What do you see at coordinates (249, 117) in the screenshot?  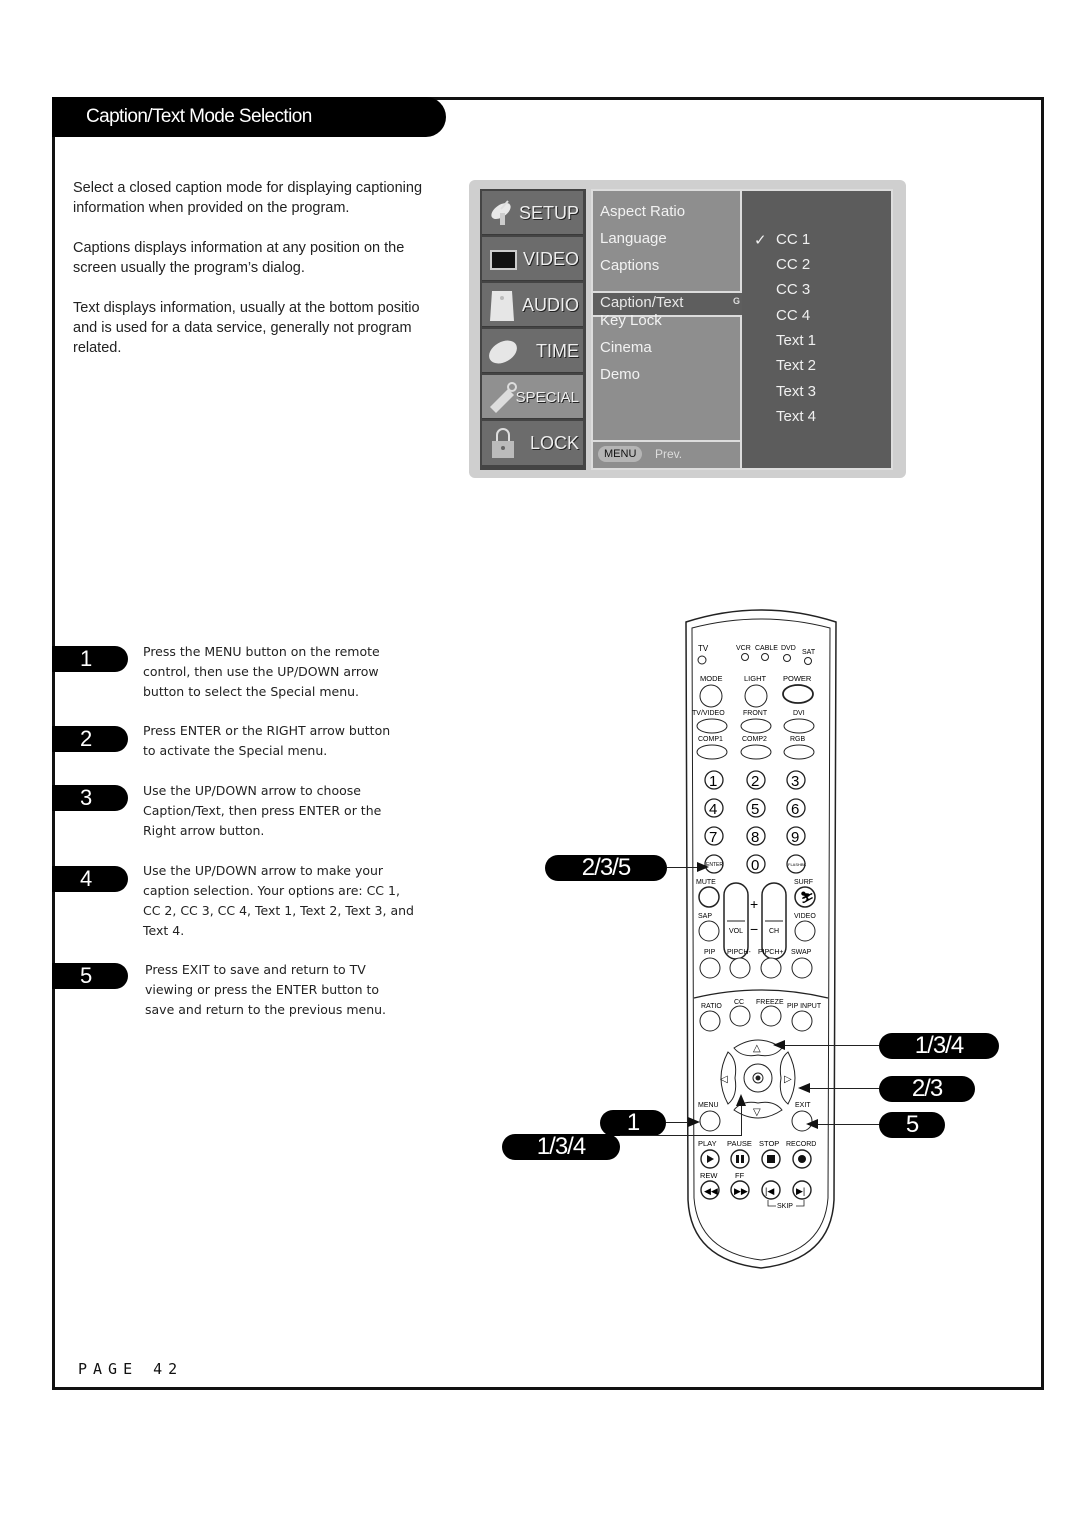 I see `section-title: Caption/Text Mode Selection` at bounding box center [249, 117].